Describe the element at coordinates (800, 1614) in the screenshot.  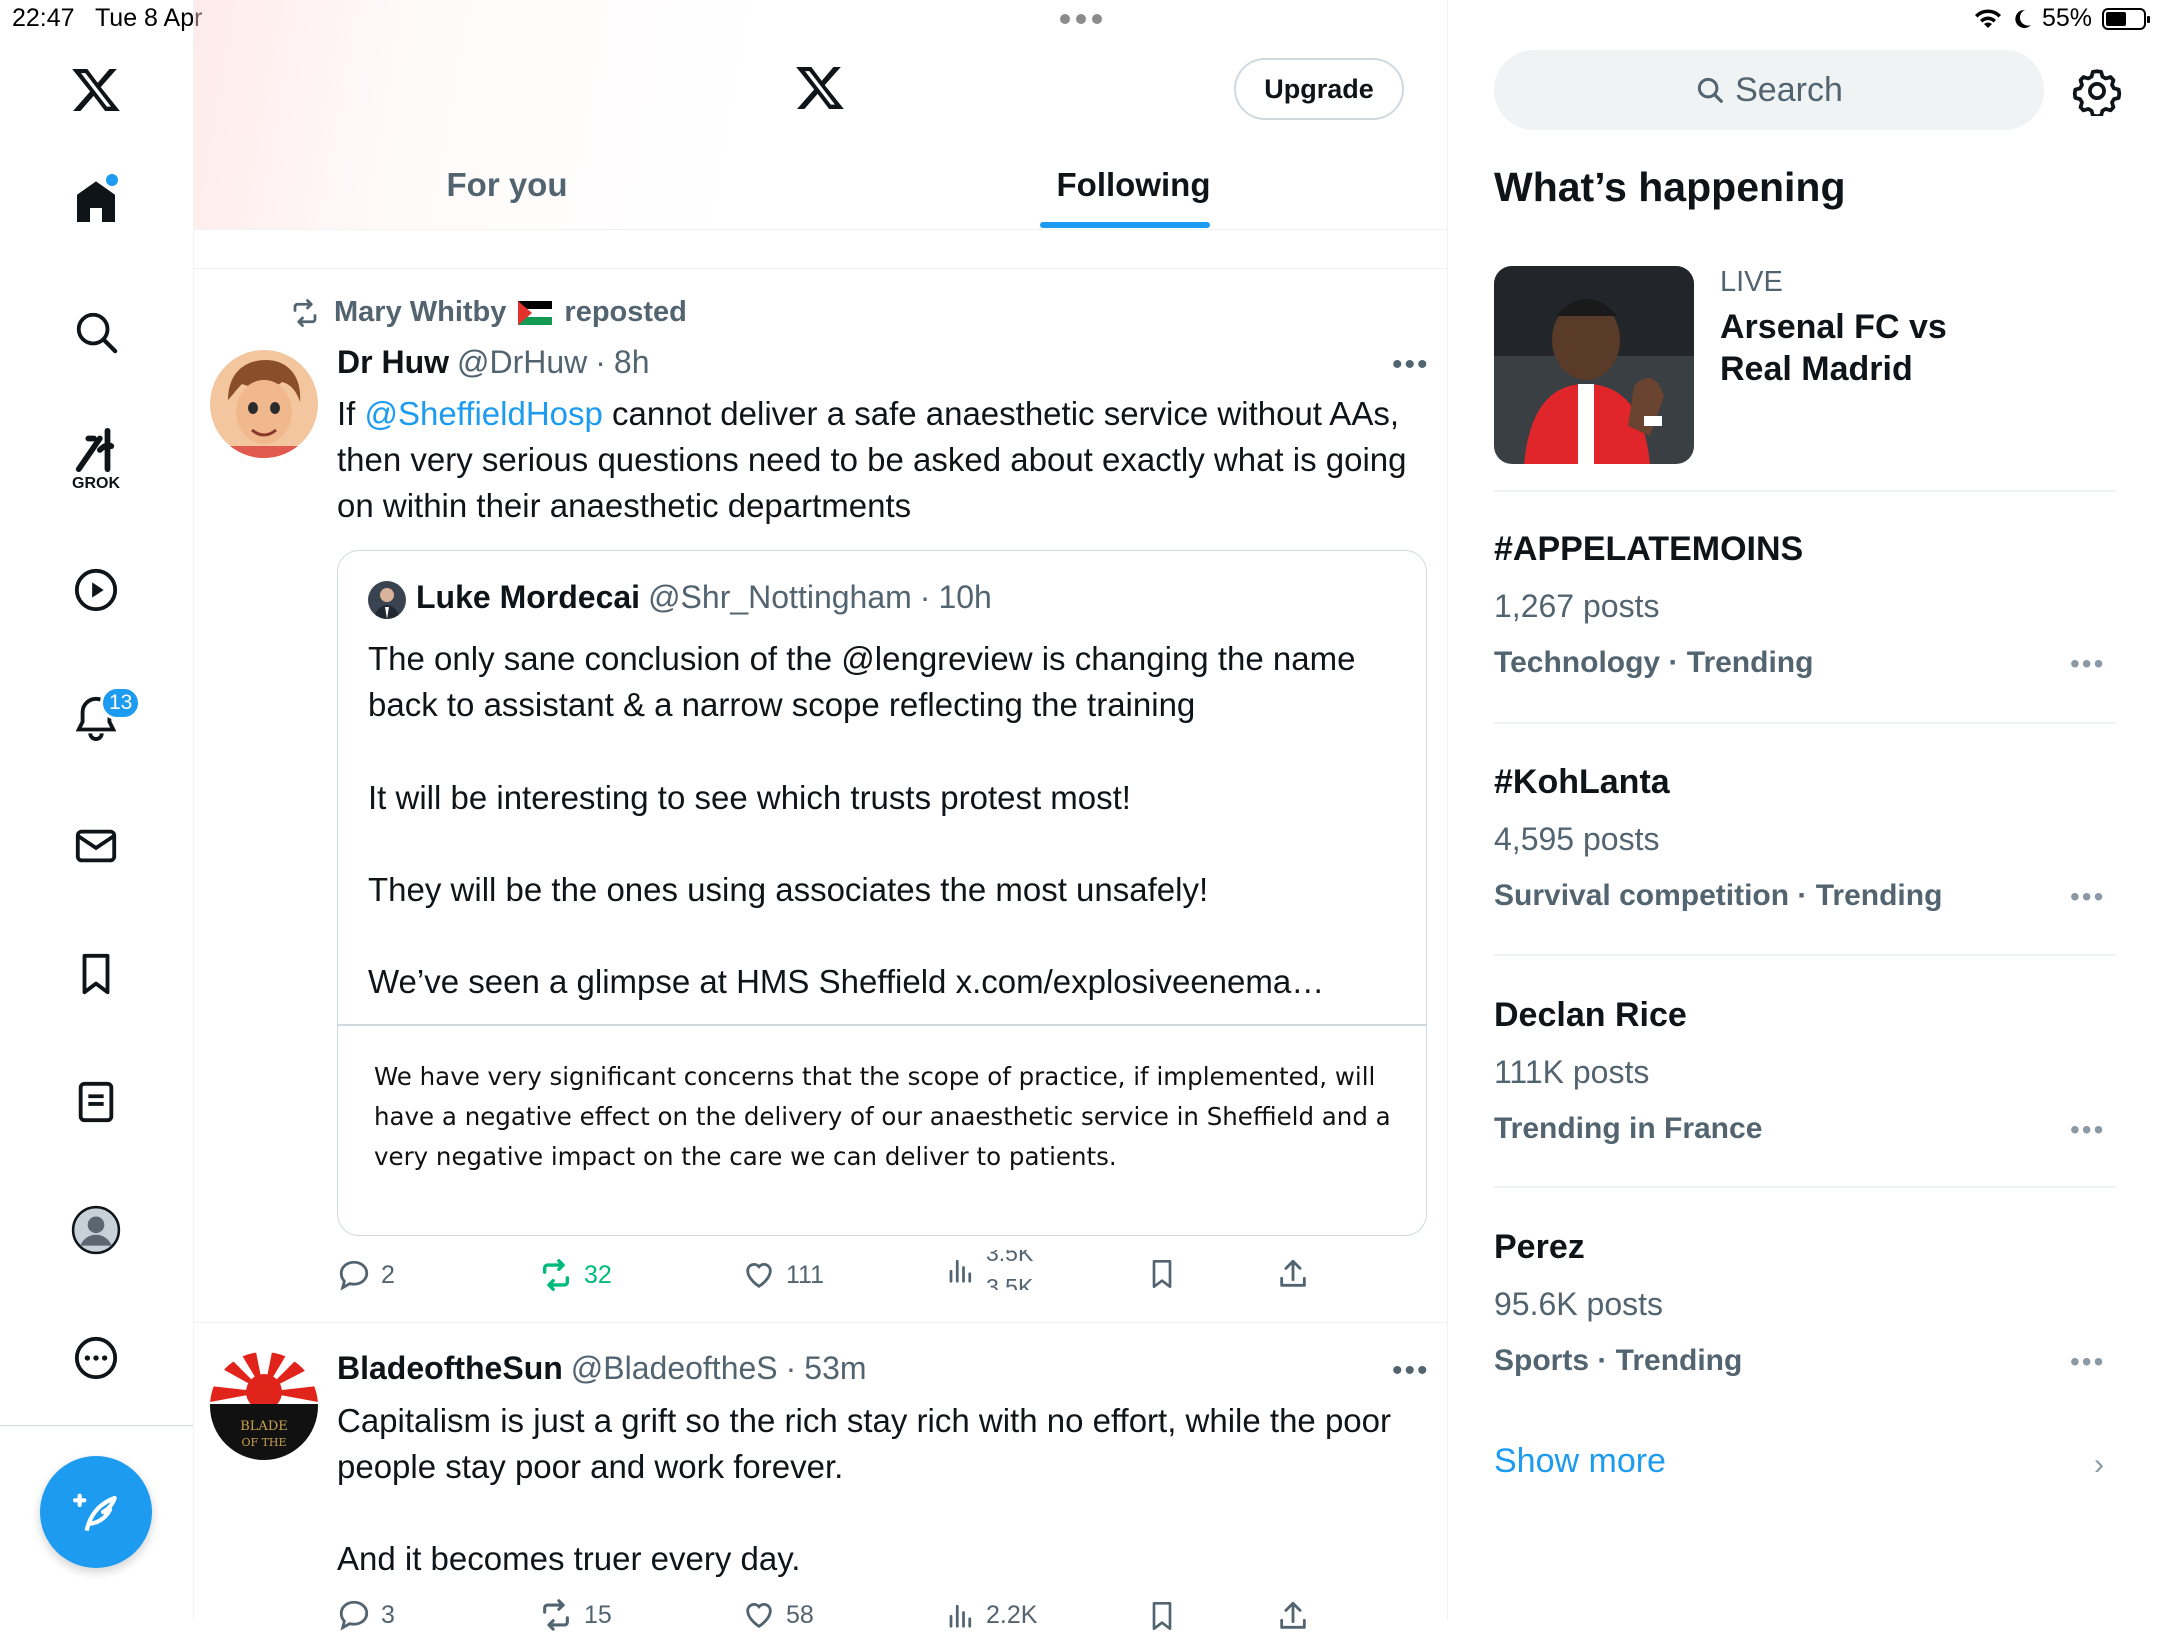
I see `like-count: 58` at that location.